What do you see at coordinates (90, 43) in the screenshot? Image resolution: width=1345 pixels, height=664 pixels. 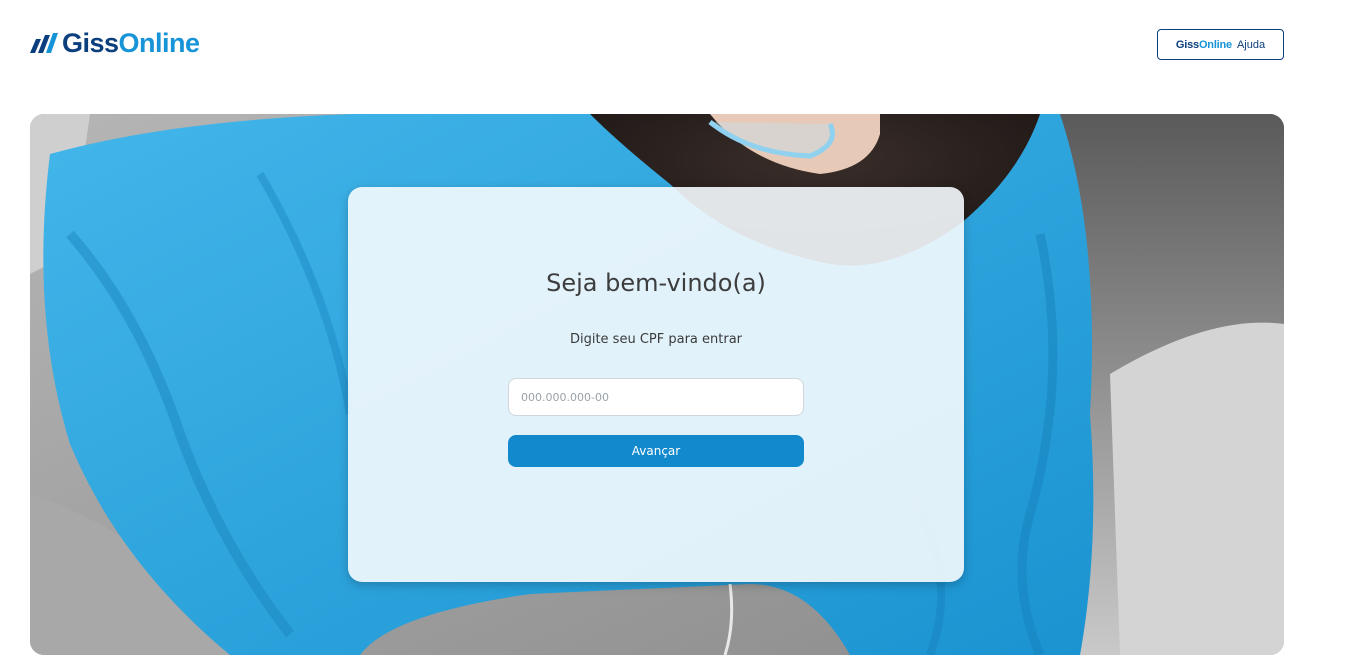 I see `logo-text-giss: Giss` at bounding box center [90, 43].